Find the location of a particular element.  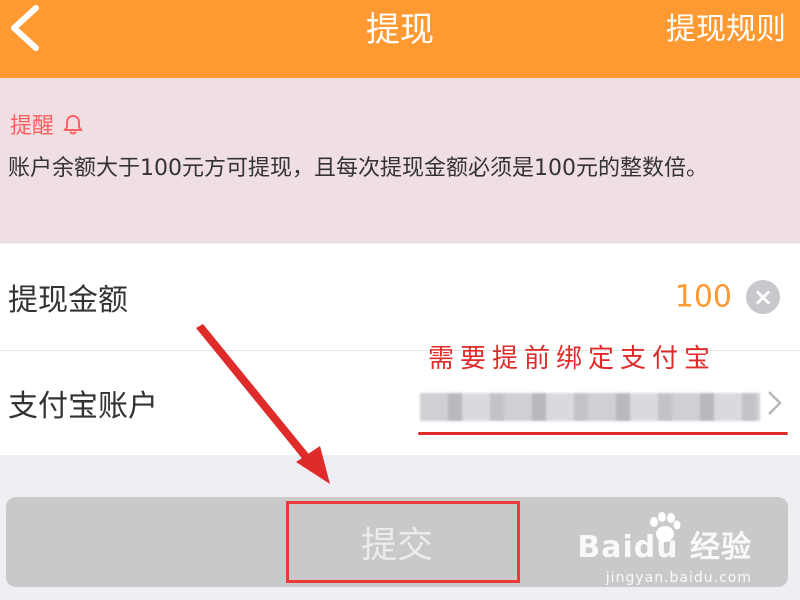

annotation-underline is located at coordinates (603, 433).